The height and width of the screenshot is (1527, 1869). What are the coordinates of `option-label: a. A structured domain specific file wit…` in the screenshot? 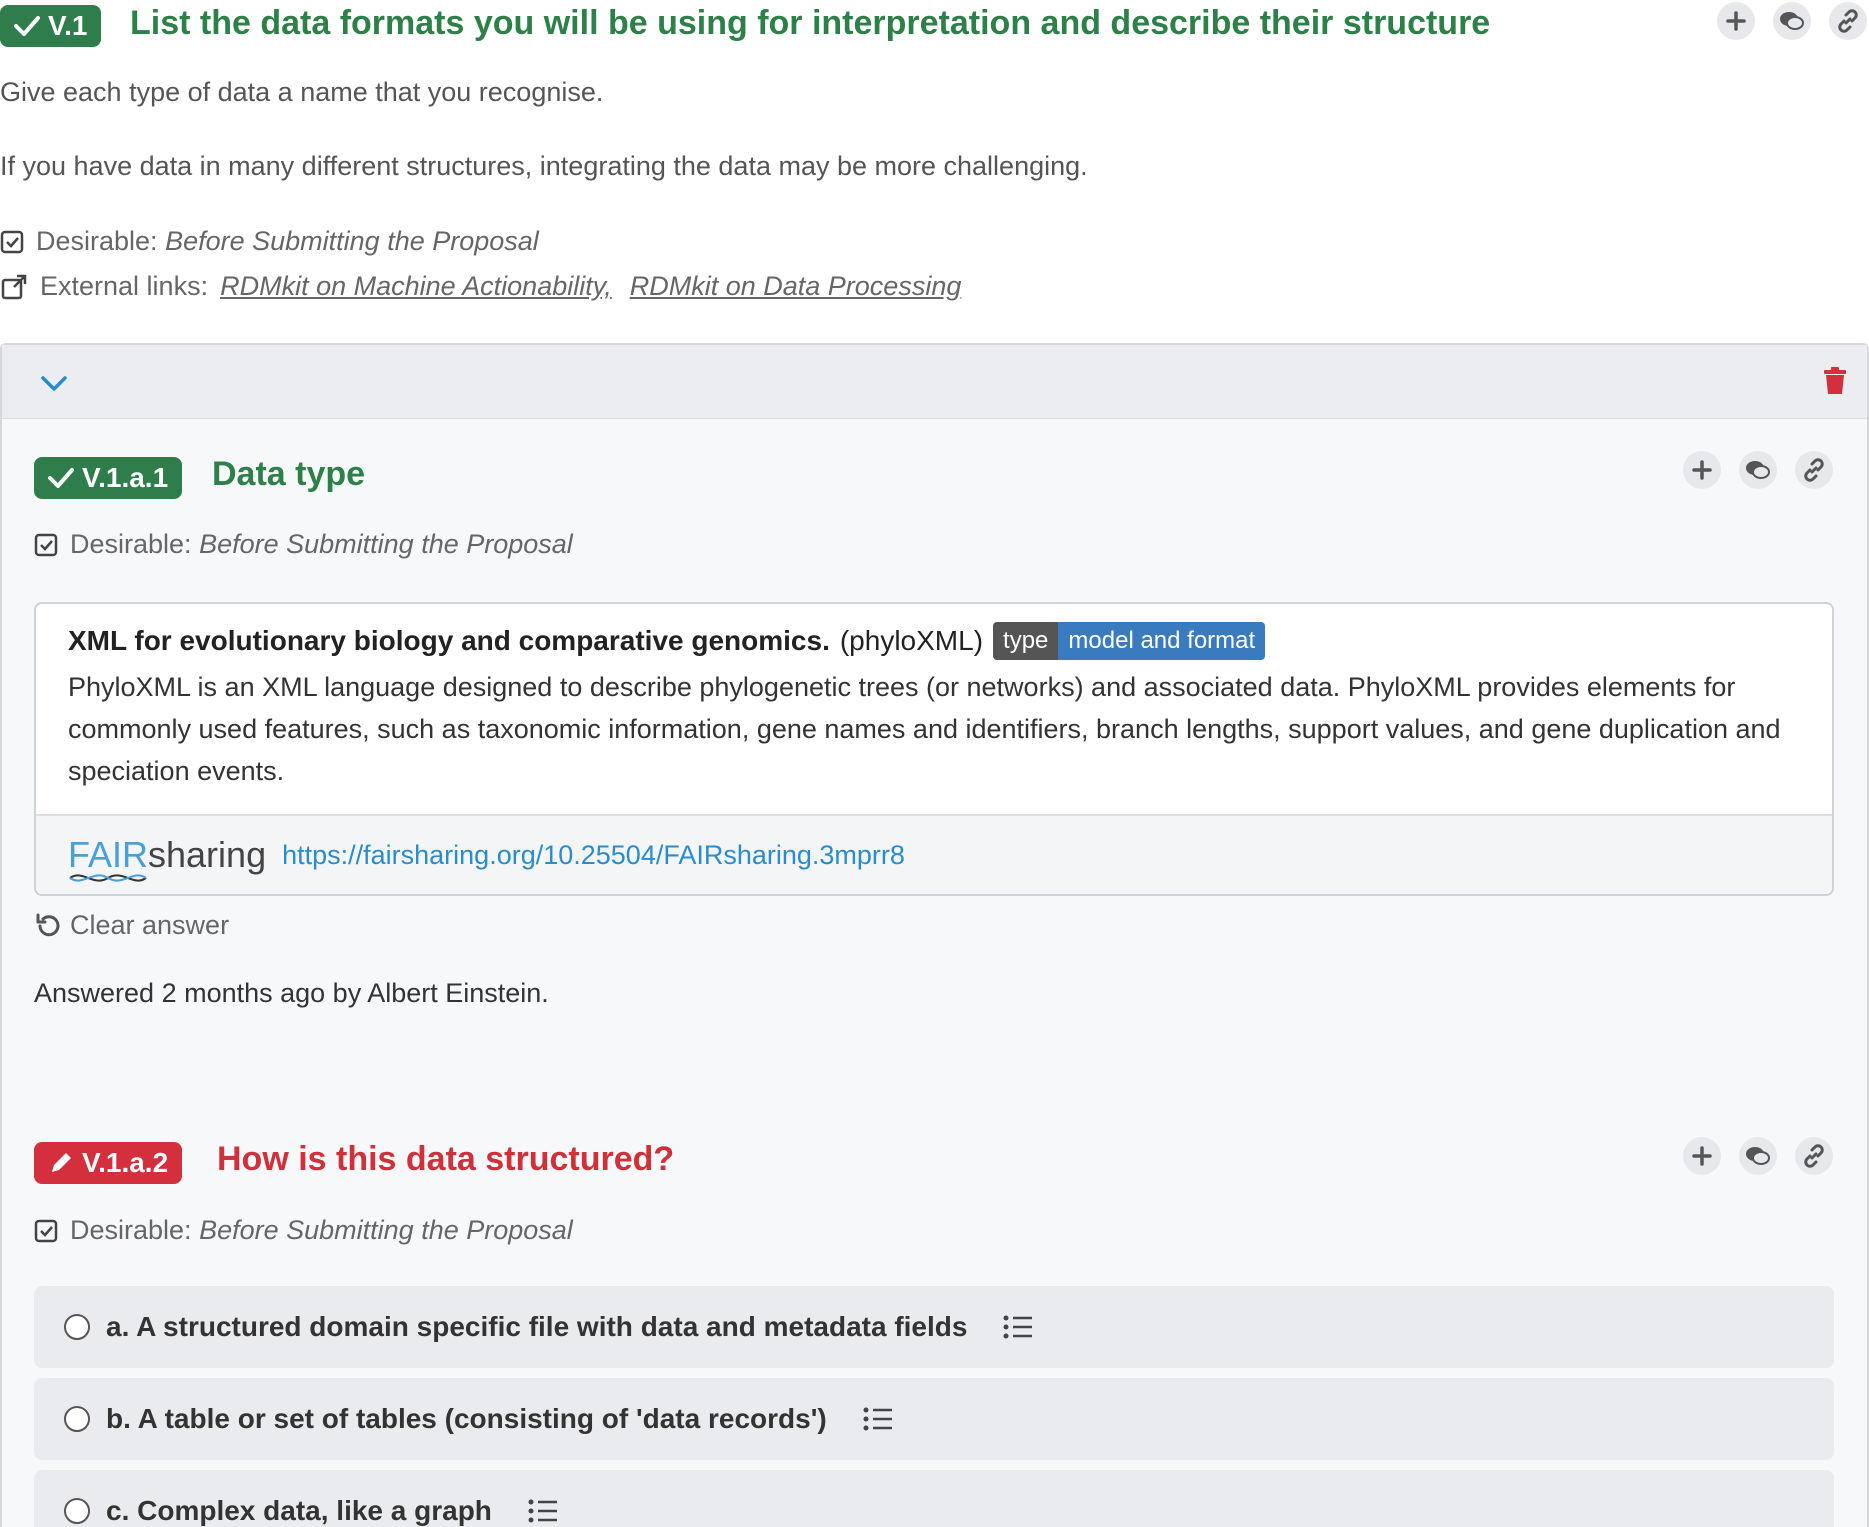 It's located at (537, 1326).